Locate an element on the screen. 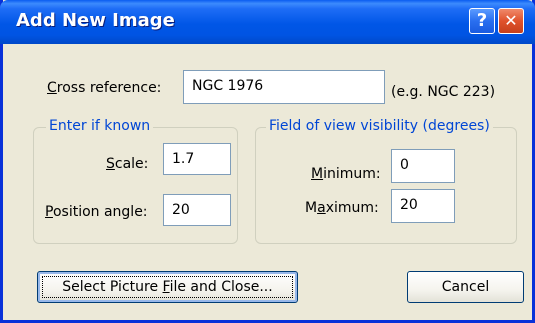 The width and height of the screenshot is (535, 323). maximum-label: Maximum: is located at coordinates (342, 208).